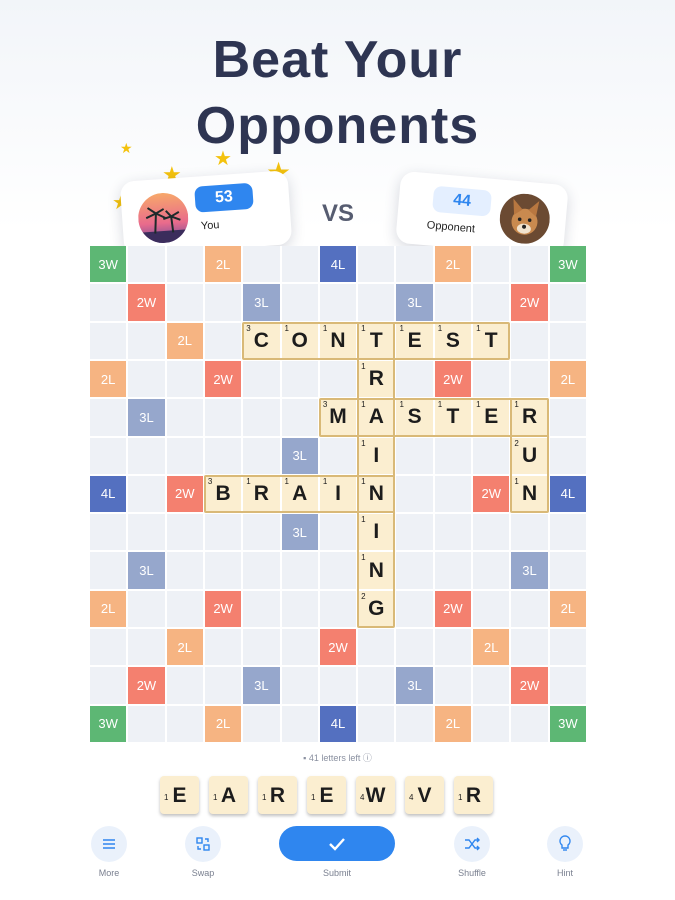  What do you see at coordinates (179, 795) in the screenshot?
I see `rack-tile: 1E` at bounding box center [179, 795].